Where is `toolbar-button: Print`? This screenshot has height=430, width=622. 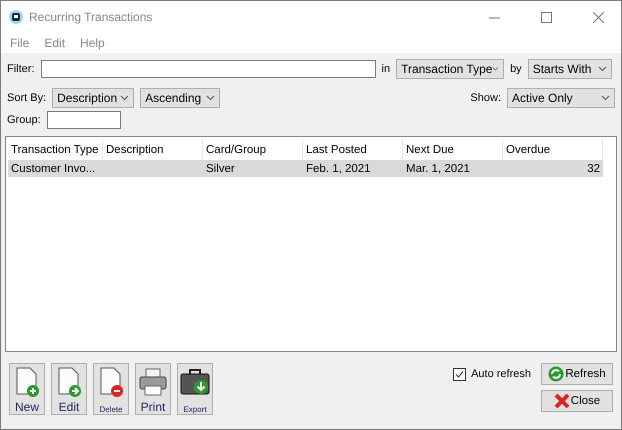
toolbar-button: Print is located at coordinates (153, 389).